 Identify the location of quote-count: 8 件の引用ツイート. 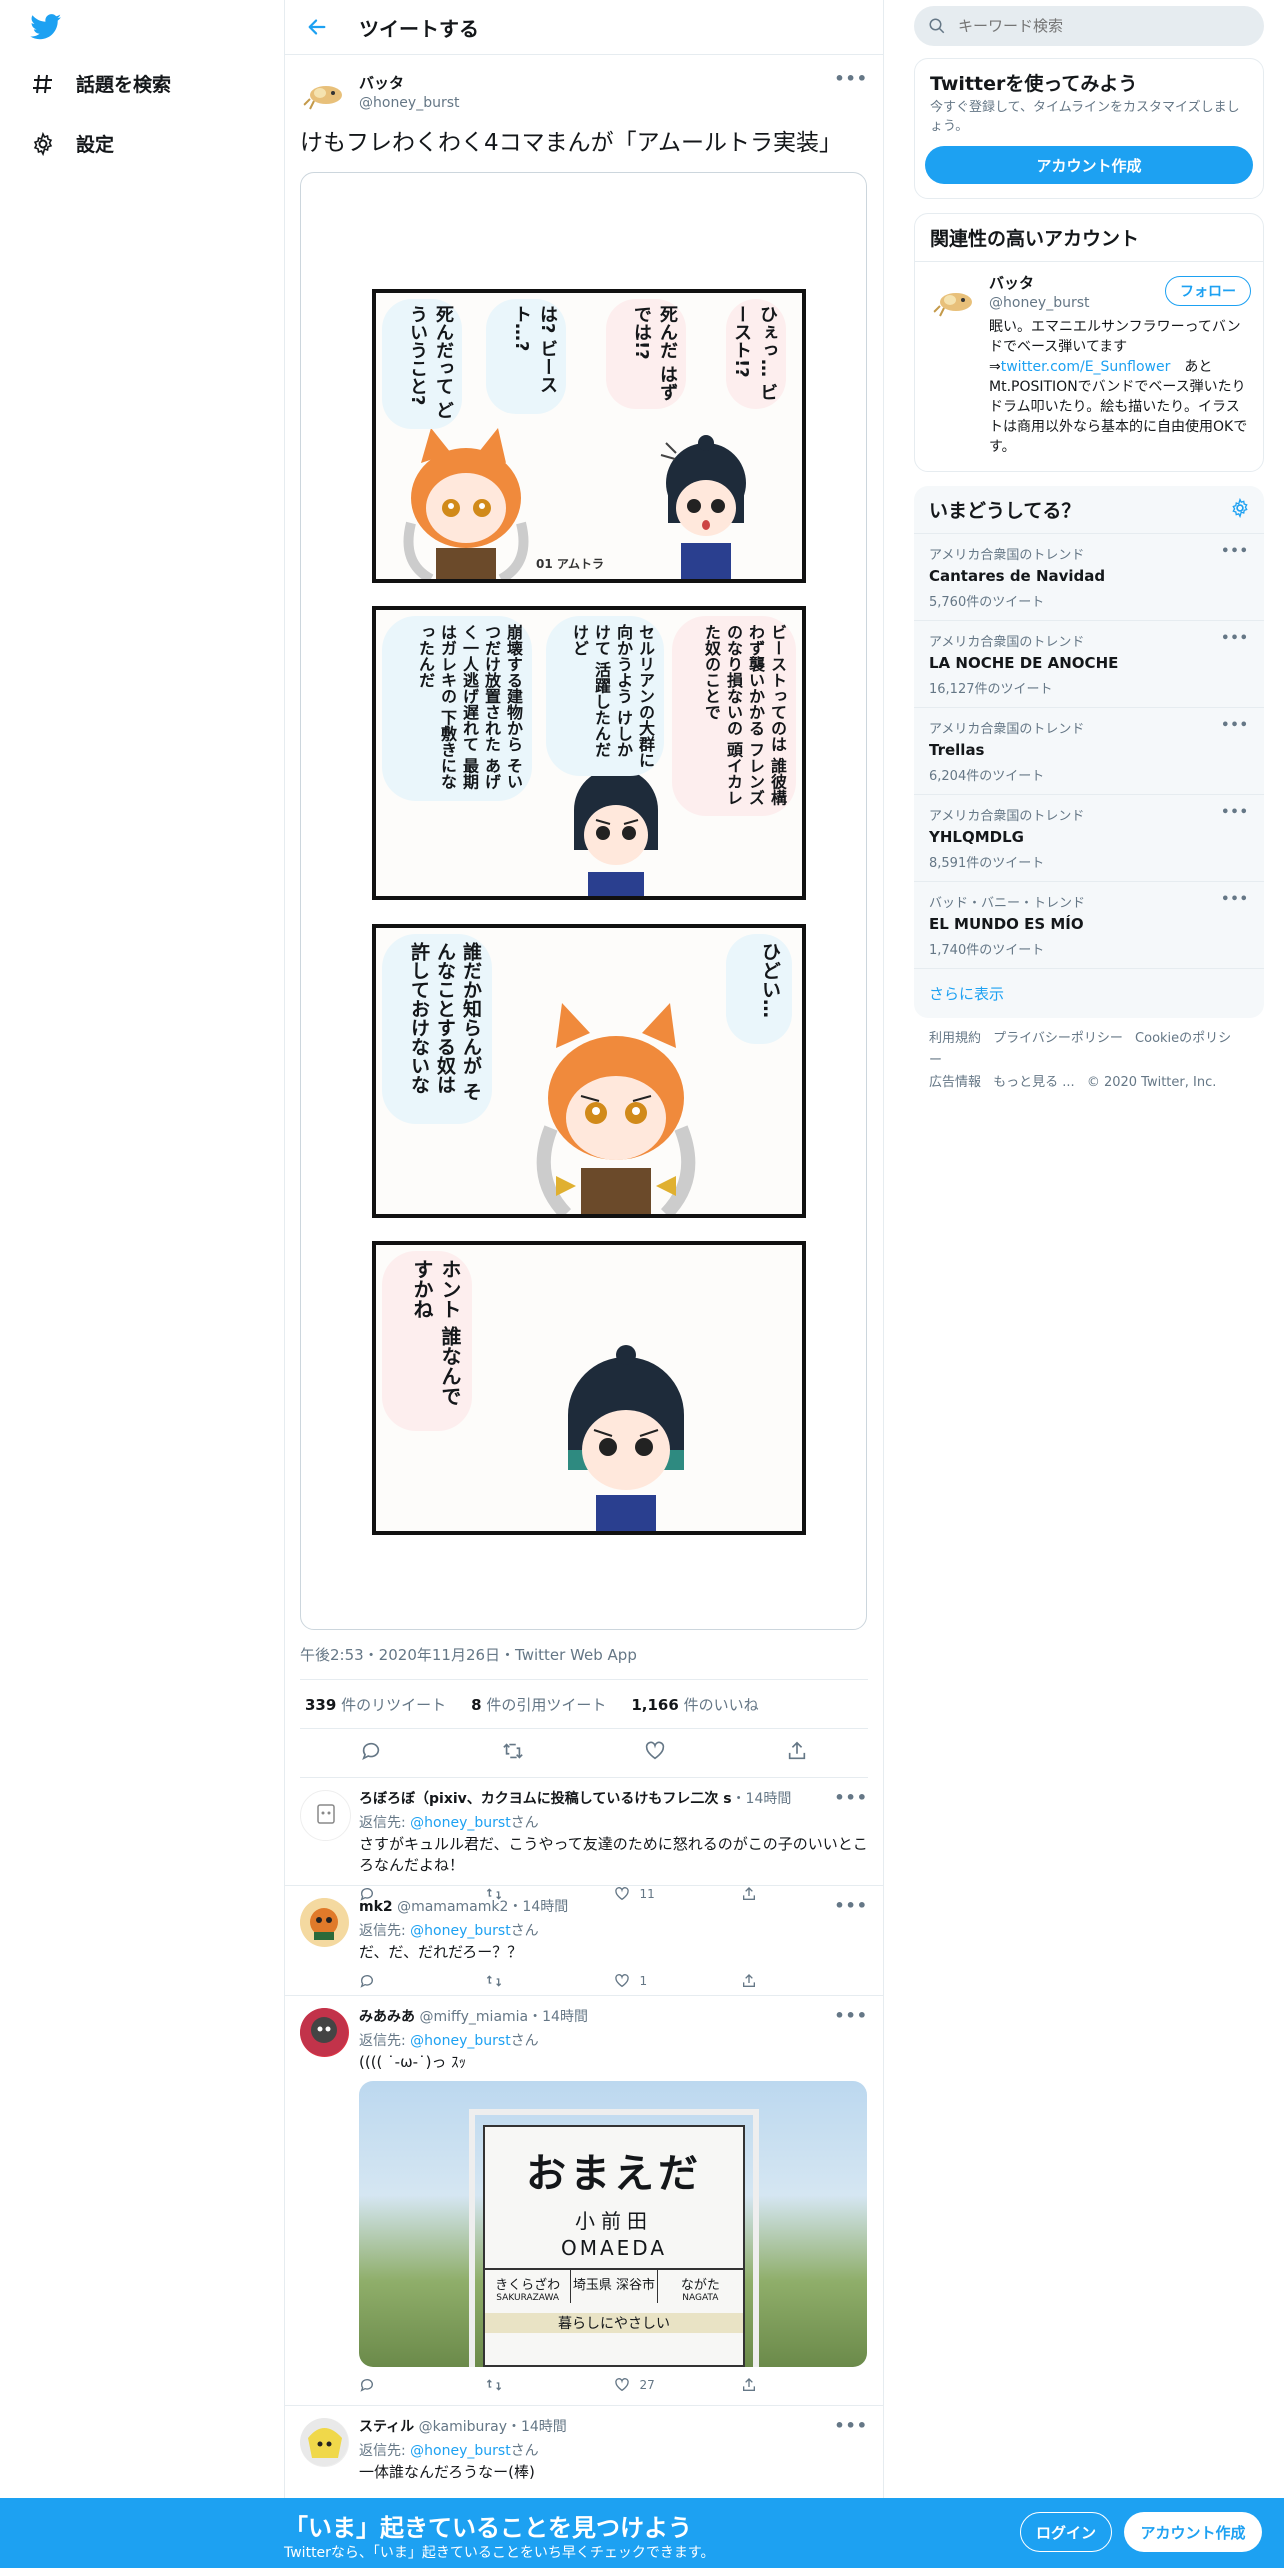
(538, 1704).